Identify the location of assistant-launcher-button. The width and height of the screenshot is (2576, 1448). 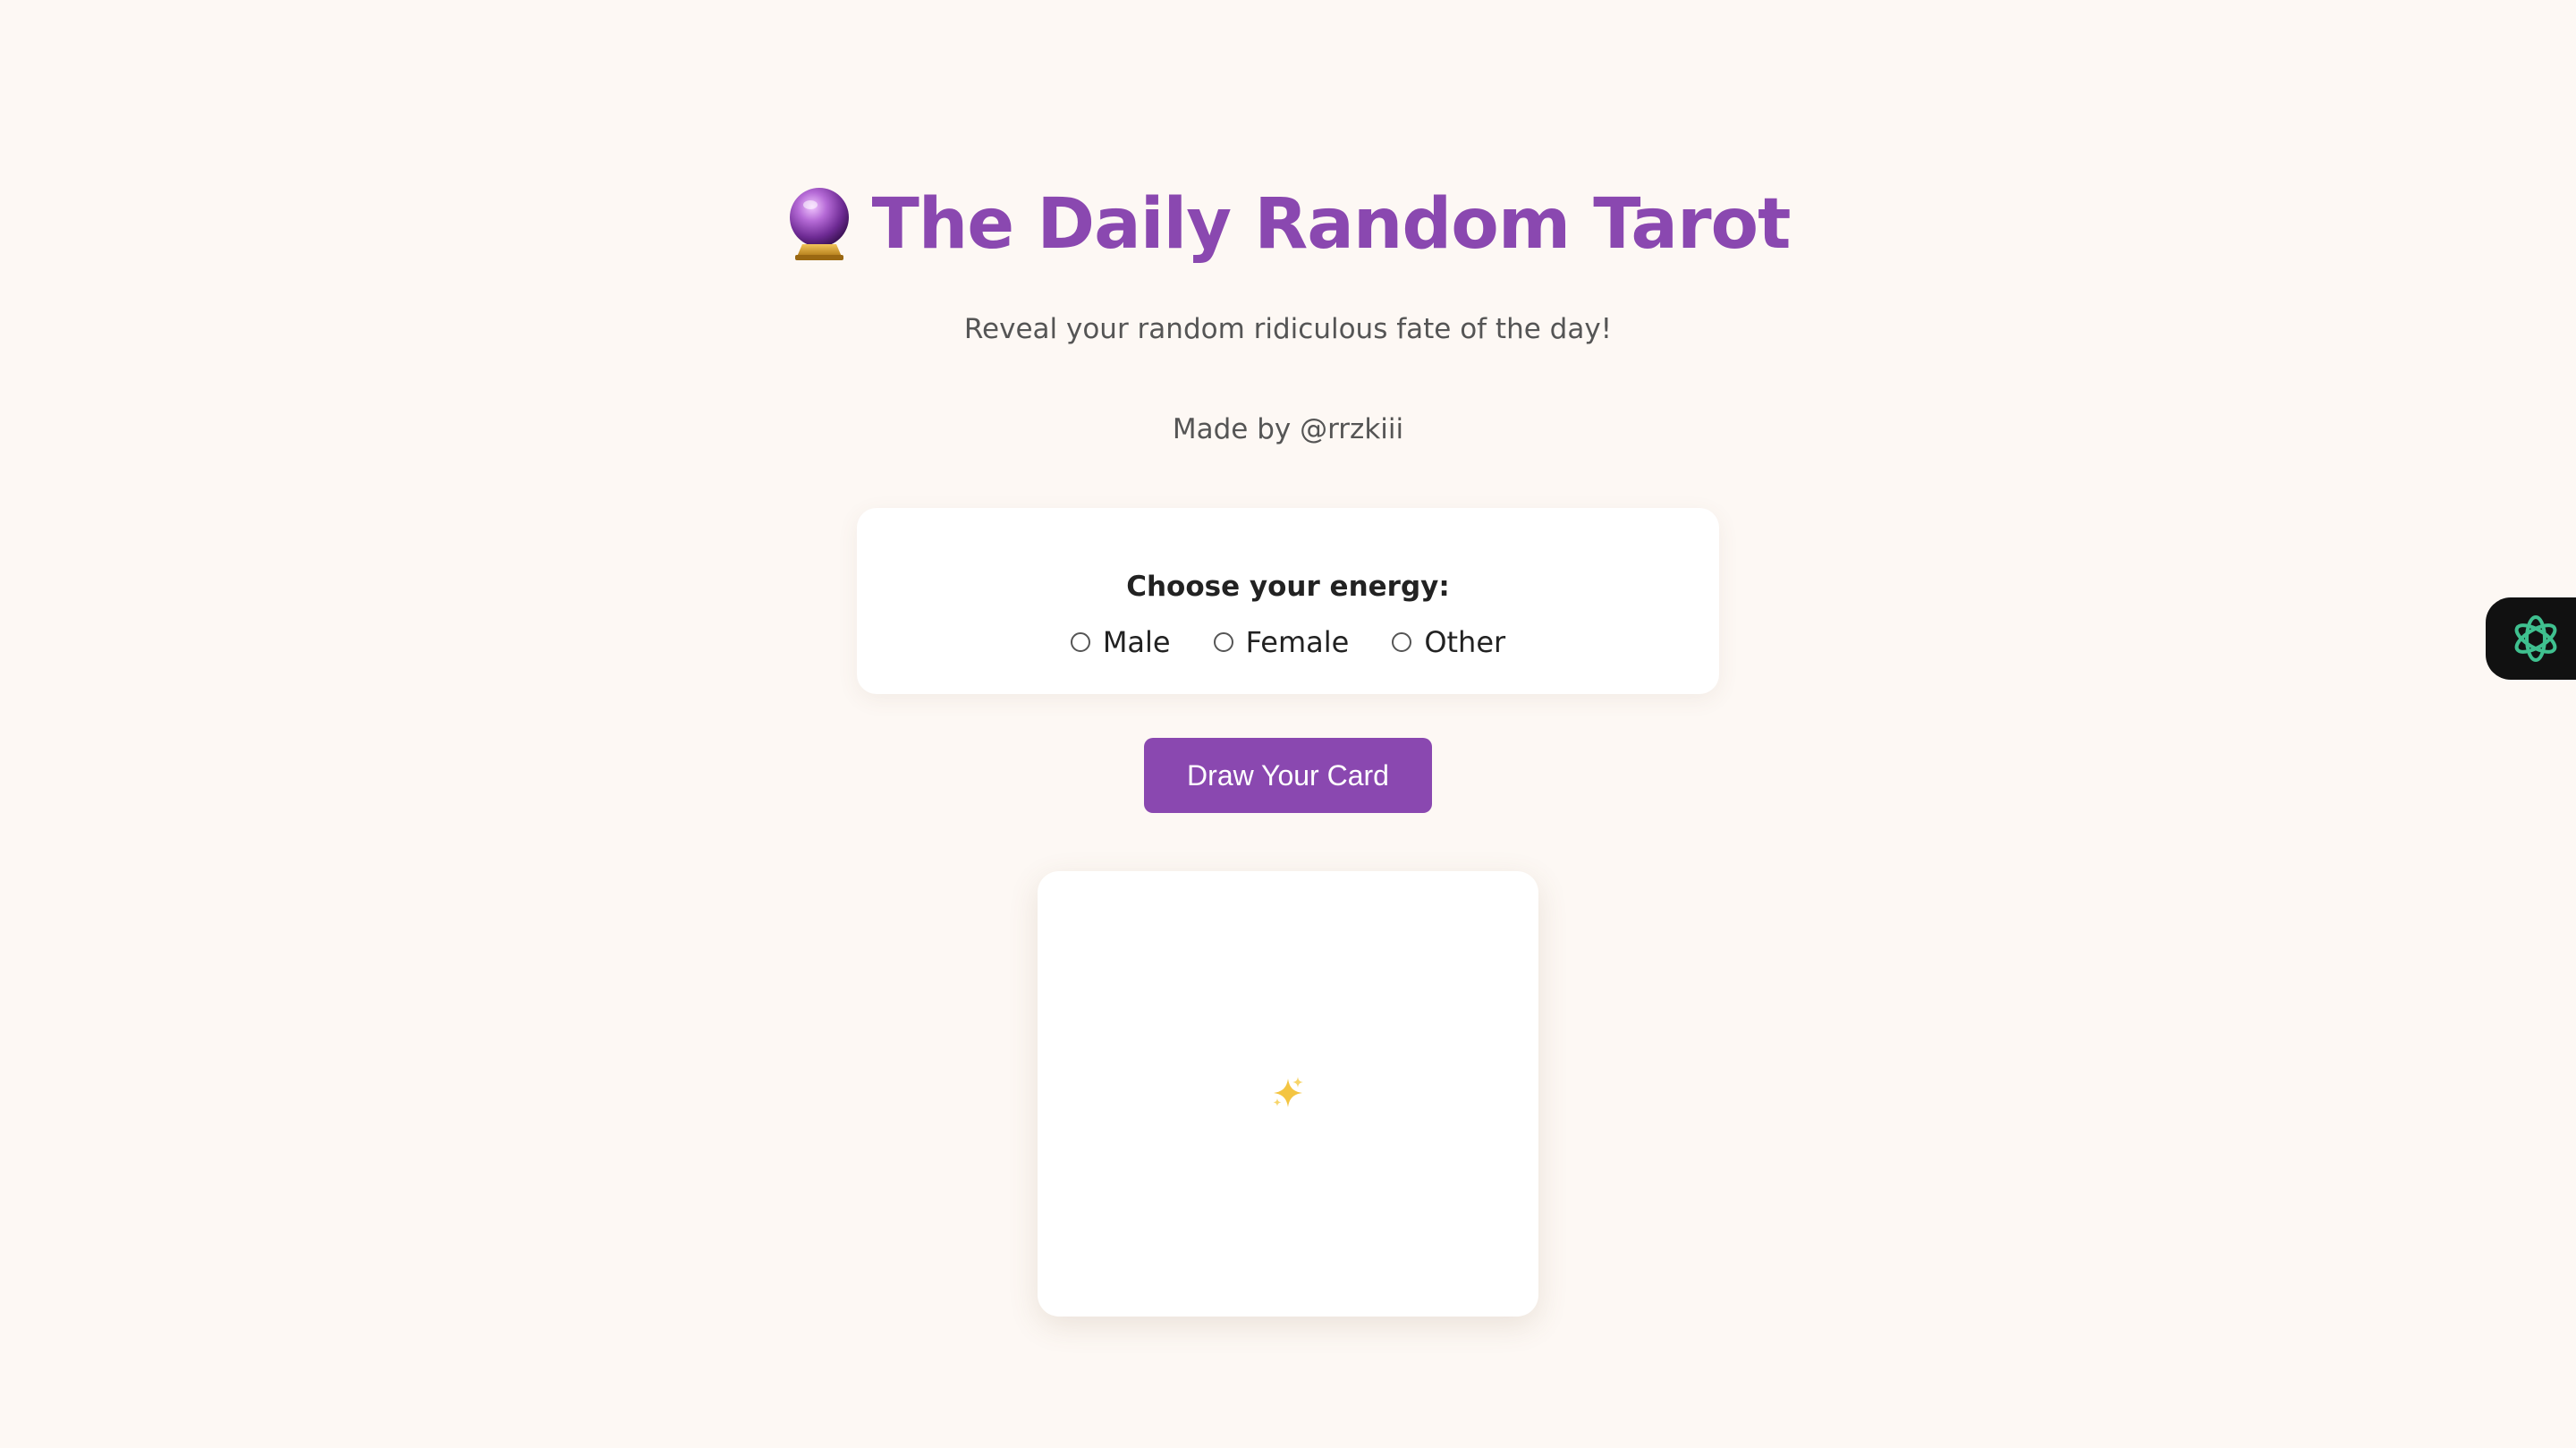
(2531, 638).